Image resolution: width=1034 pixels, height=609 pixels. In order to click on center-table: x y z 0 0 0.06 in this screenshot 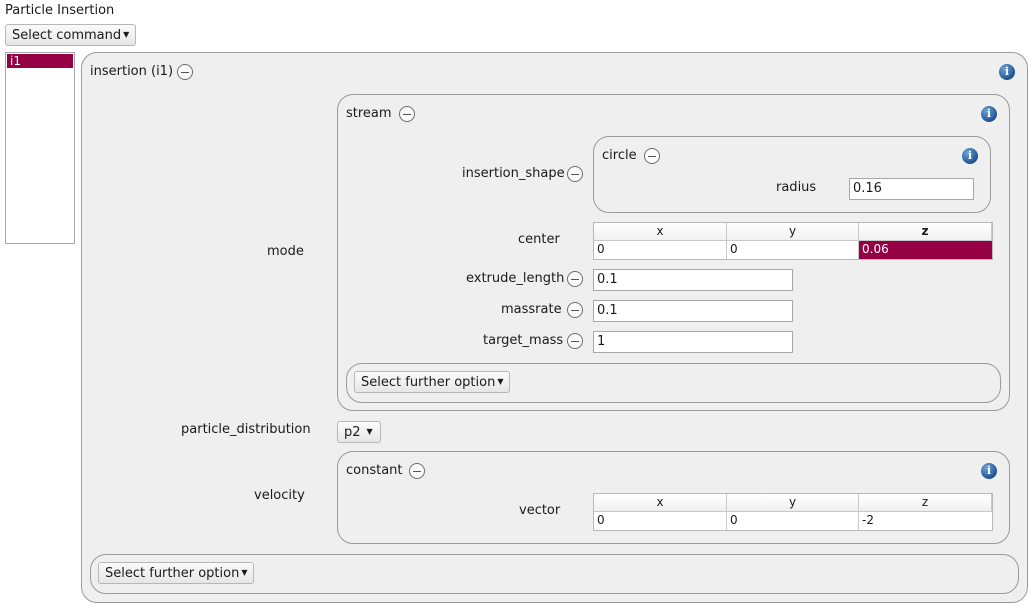, I will do `click(793, 241)`.